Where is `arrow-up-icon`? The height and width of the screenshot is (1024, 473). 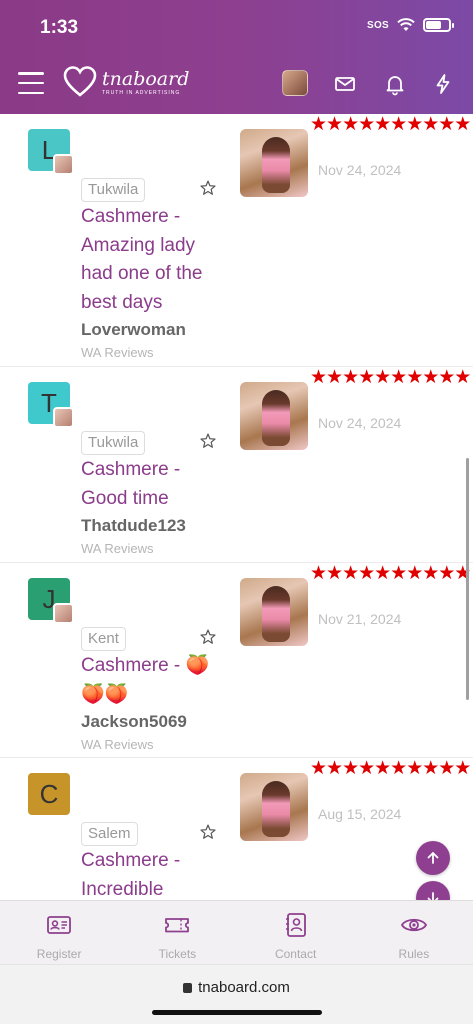 arrow-up-icon is located at coordinates (433, 857).